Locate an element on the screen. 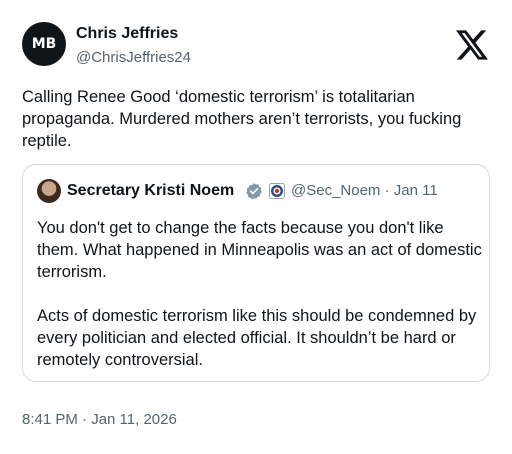  quoted-date: Jan 11 is located at coordinates (416, 190).